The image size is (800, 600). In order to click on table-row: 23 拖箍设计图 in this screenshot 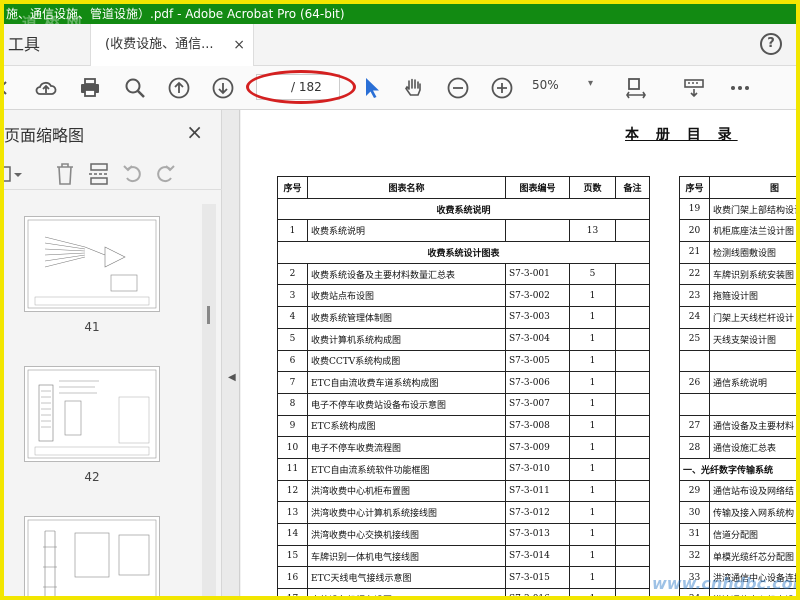, I will do `click(737, 296)`.